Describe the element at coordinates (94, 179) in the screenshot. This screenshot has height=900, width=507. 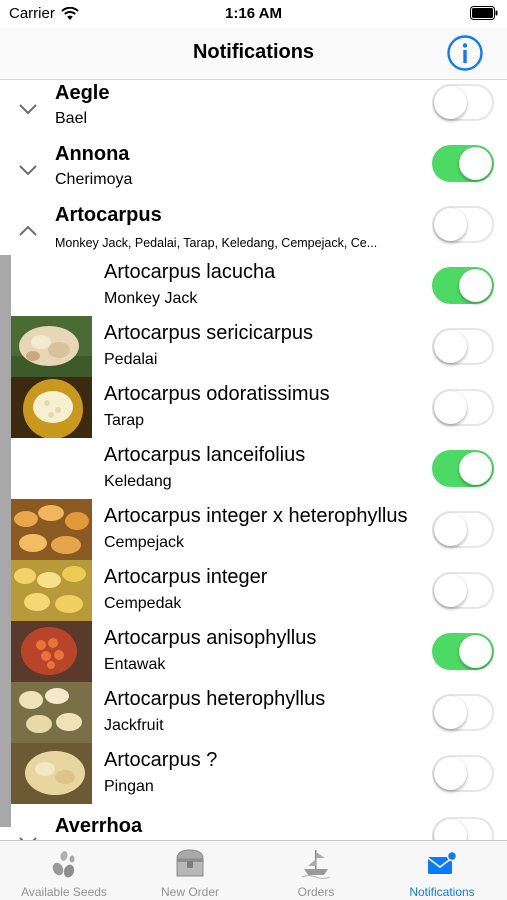
I see `group-subtitle: Cherimoya` at that location.